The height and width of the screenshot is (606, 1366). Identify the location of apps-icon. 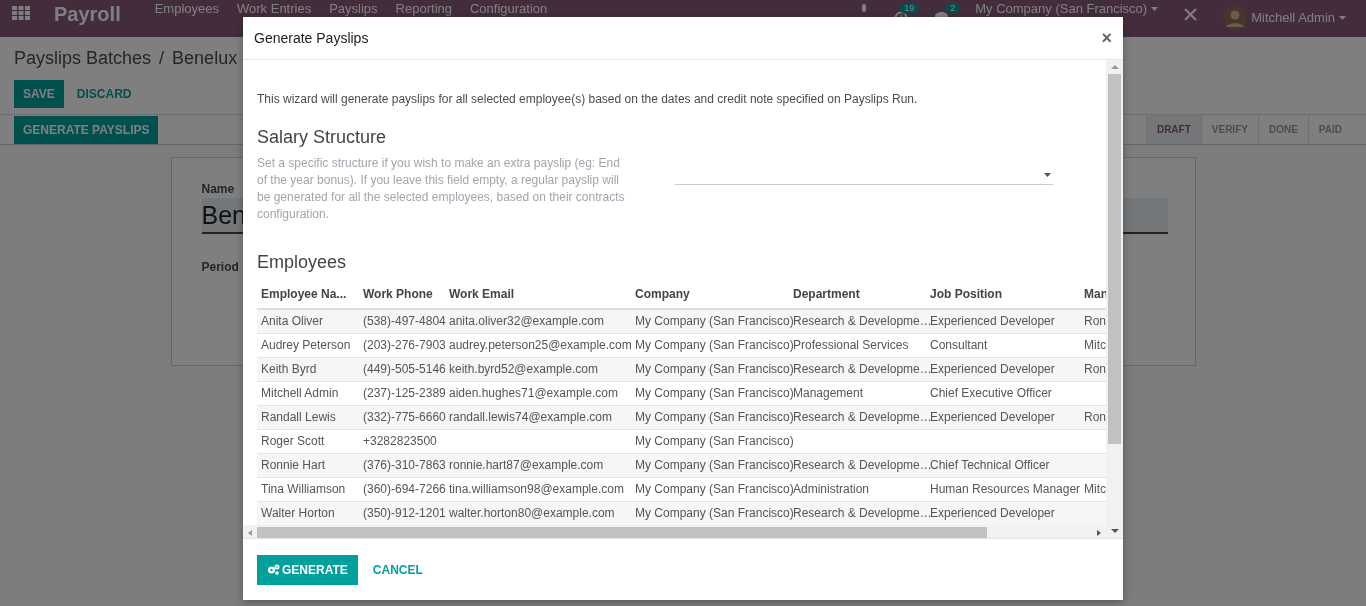
(21, 13).